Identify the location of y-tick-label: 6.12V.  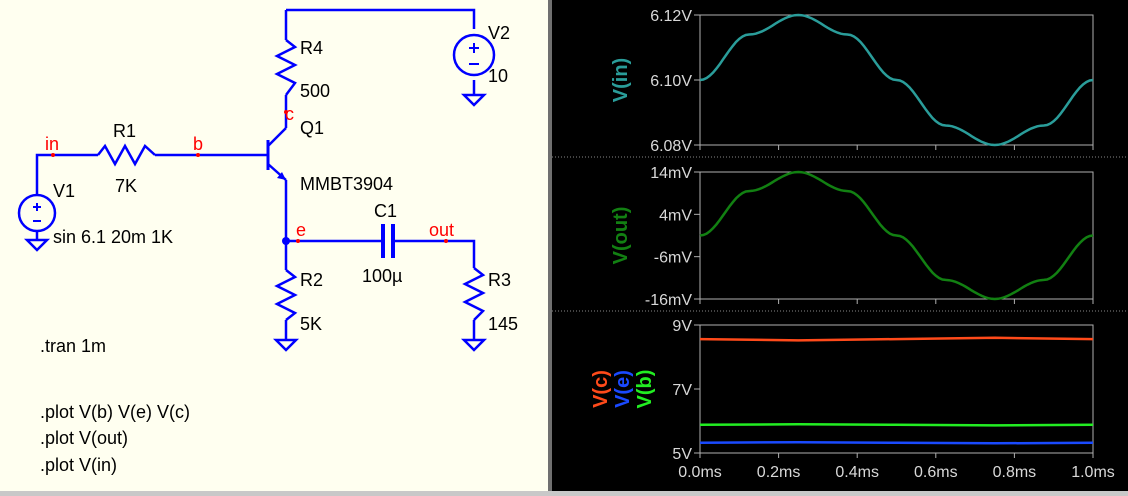
(671, 16).